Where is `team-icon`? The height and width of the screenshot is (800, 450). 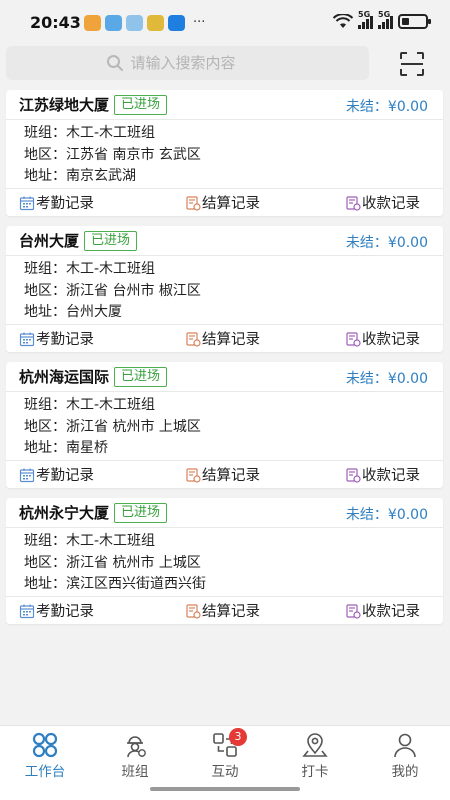
team-icon is located at coordinates (136, 747).